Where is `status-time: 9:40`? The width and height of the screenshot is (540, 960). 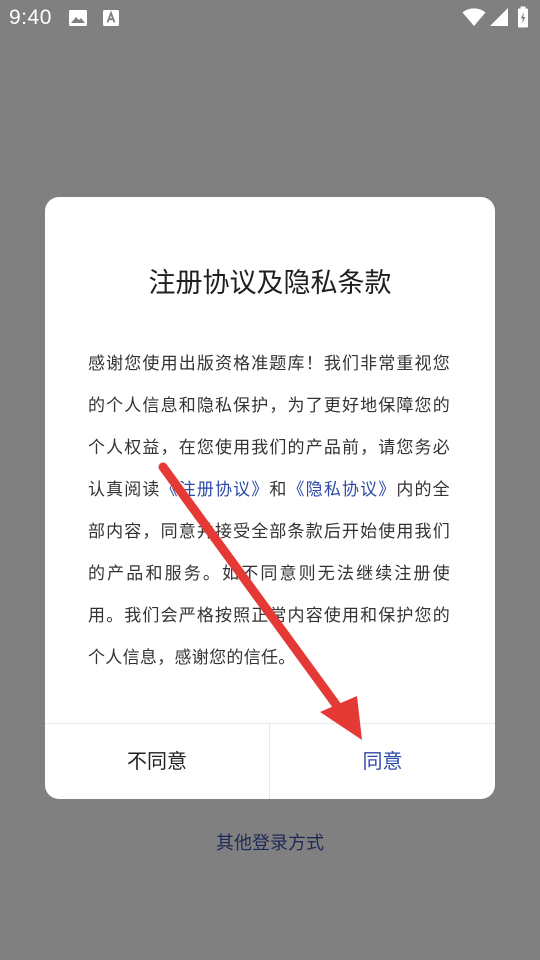
status-time: 9:40 is located at coordinates (30, 17).